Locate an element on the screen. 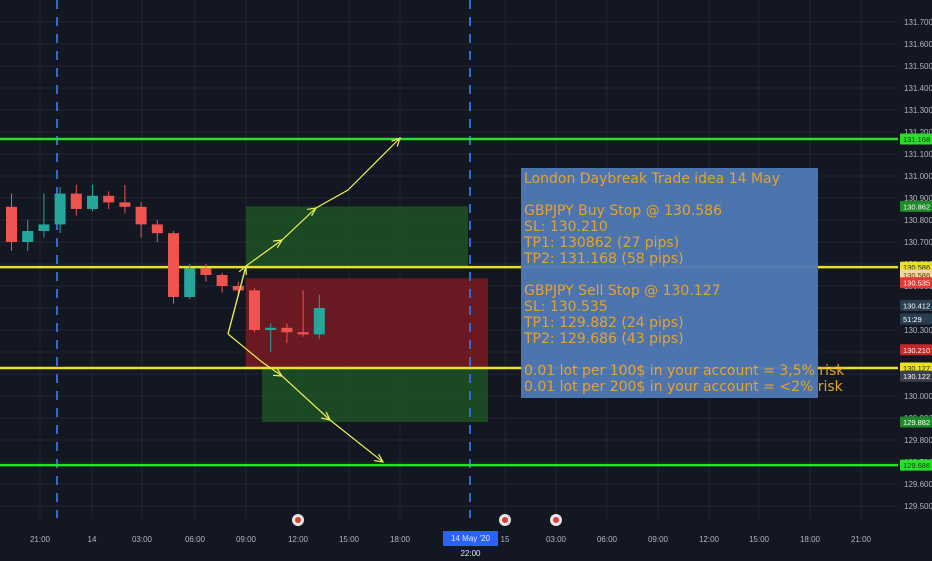  sell-target-zone is located at coordinates (375, 395).